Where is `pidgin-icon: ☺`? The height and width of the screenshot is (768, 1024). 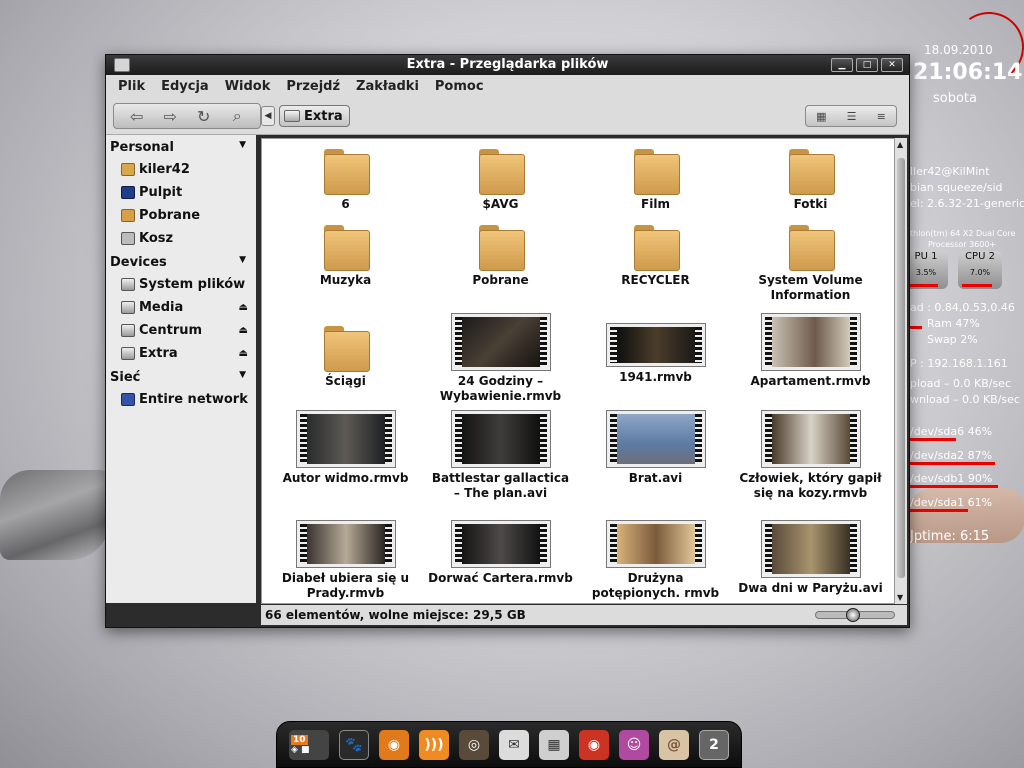
pidgin-icon: ☺ is located at coordinates (634, 744).